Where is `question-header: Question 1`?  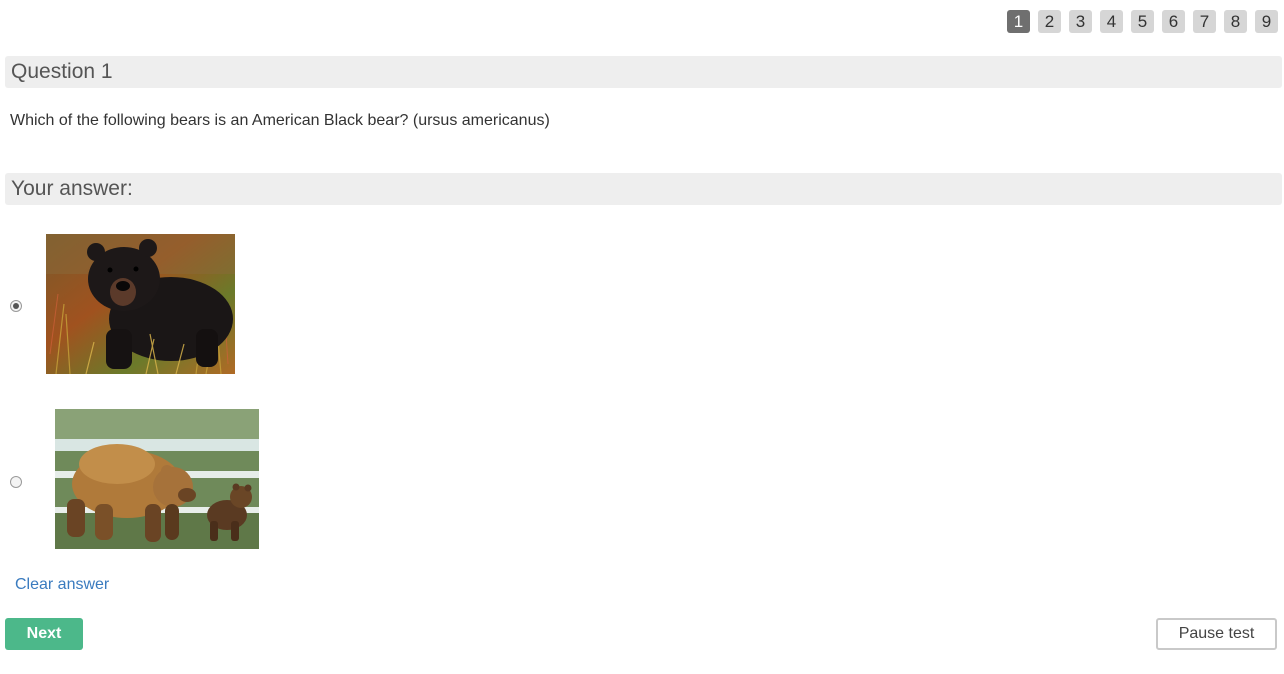 question-header: Question 1 is located at coordinates (643, 72).